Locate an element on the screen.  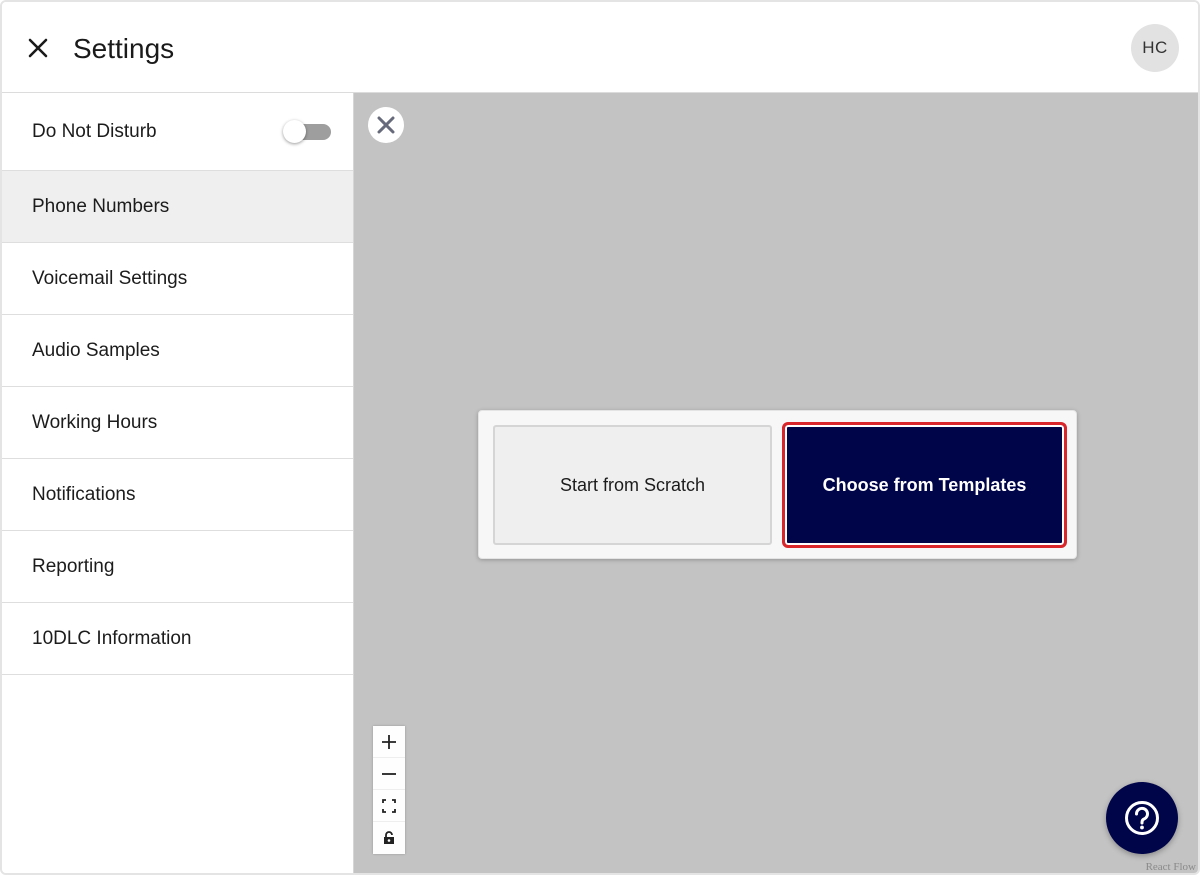
zoom-in-icon is located at coordinates (389, 742).